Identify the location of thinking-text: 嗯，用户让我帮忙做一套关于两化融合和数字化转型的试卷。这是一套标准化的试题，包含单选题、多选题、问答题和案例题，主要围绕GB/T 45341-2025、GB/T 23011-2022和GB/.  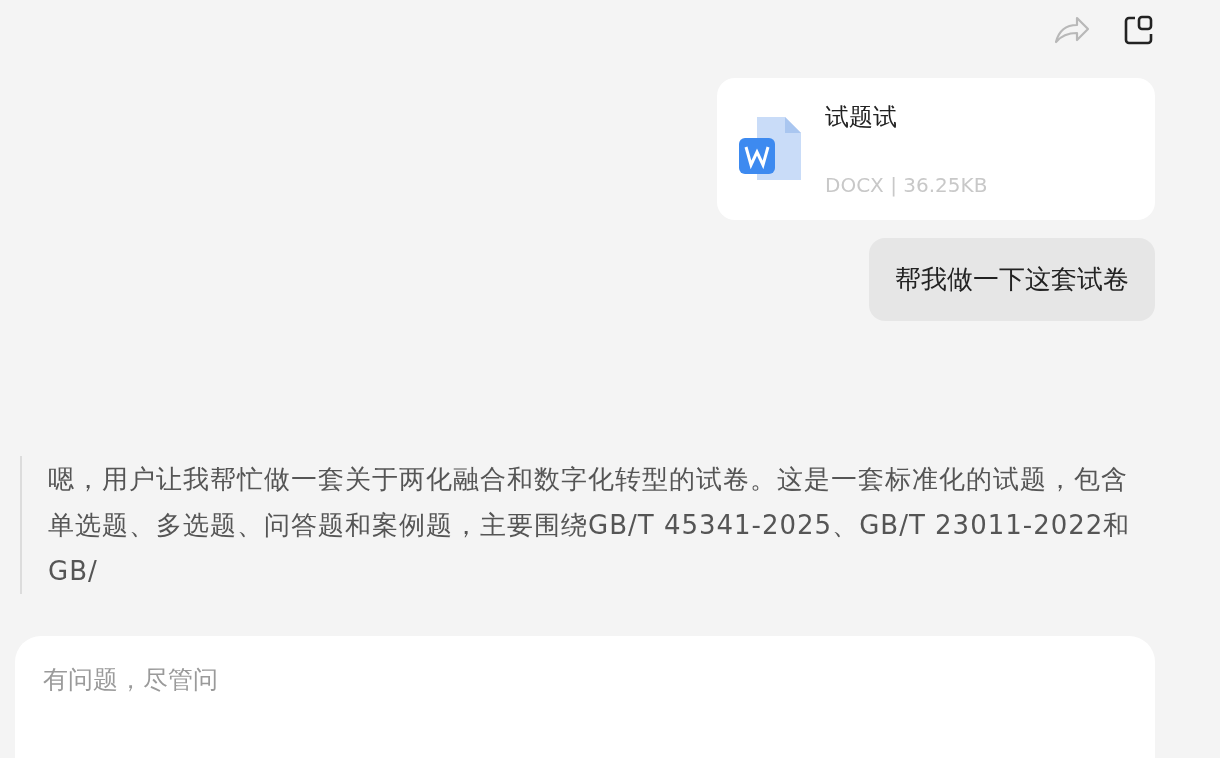
(590, 525).